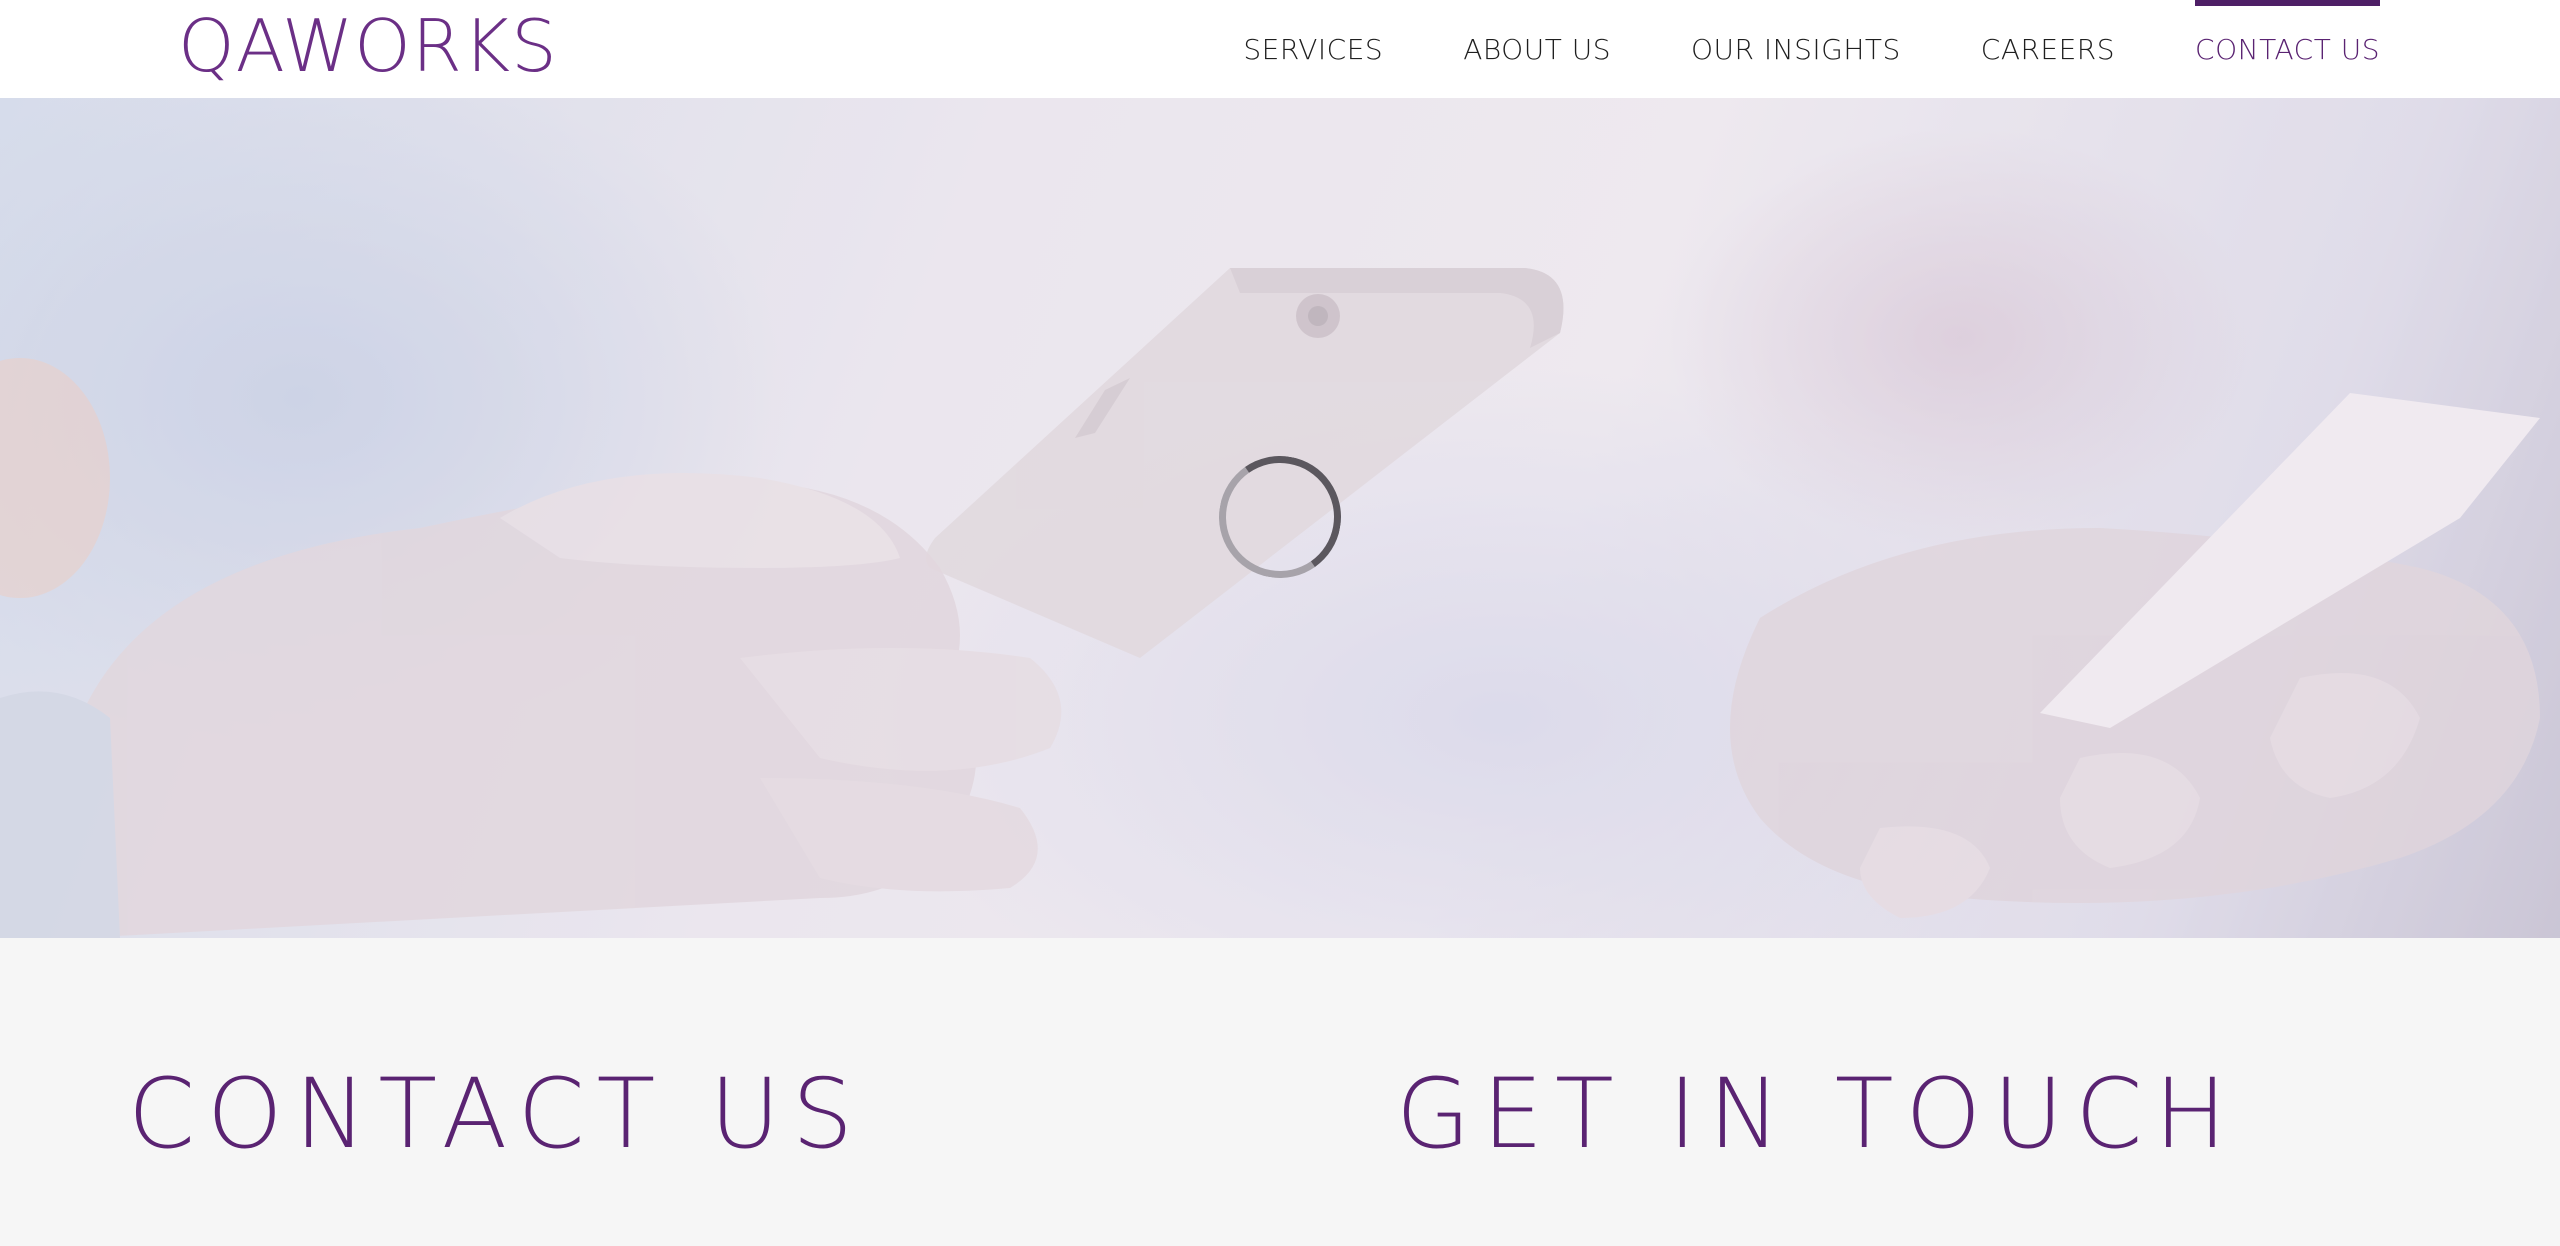 This screenshot has width=2560, height=1246. I want to click on nav-careers: CAREERS, so click(2048, 49).